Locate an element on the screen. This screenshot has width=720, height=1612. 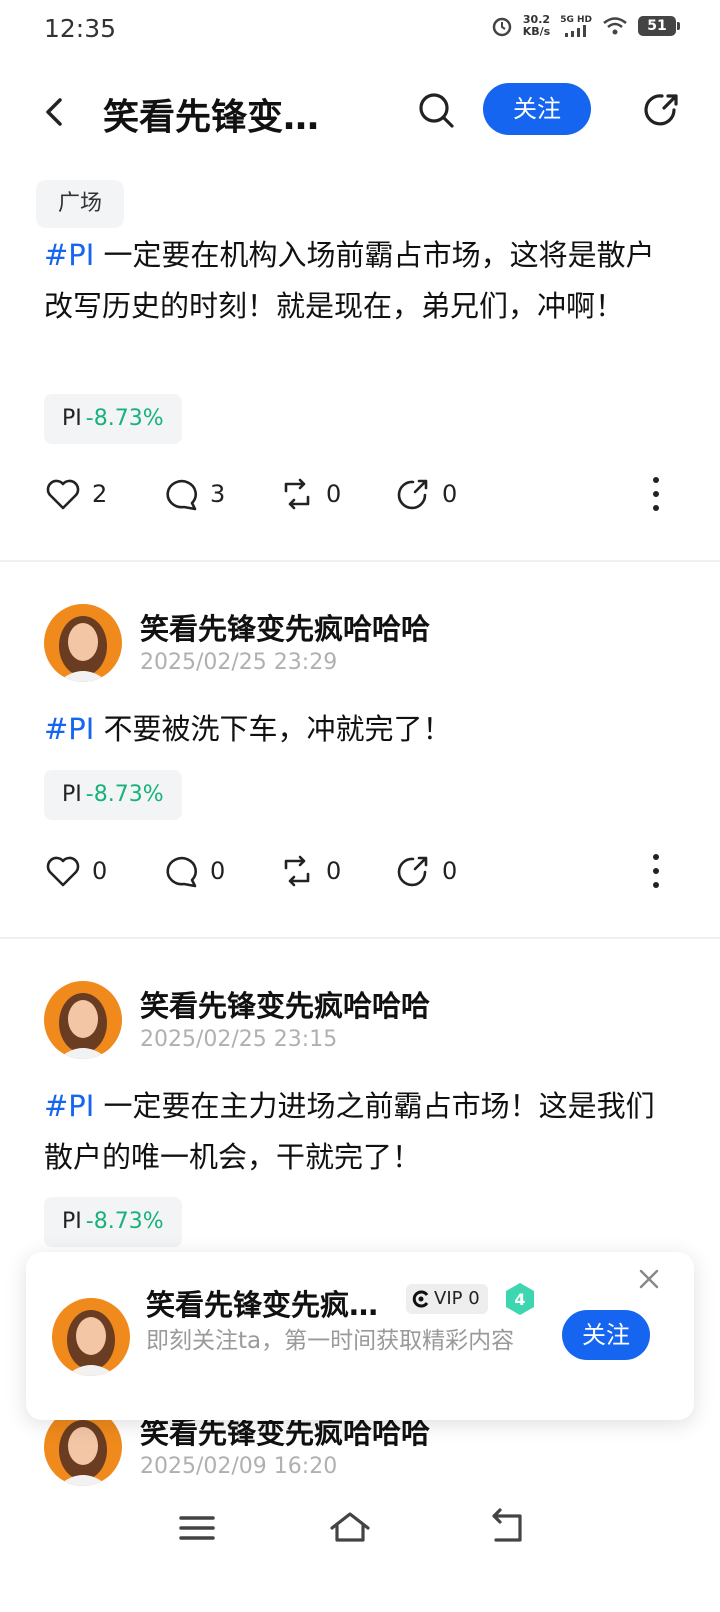
like-count: 0 is located at coordinates (100, 871).